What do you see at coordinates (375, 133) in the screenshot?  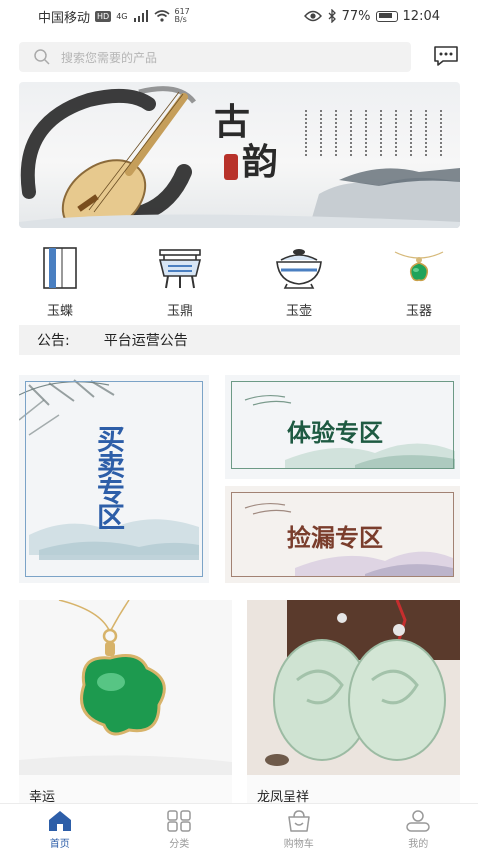 I see `banner-poem` at bounding box center [375, 133].